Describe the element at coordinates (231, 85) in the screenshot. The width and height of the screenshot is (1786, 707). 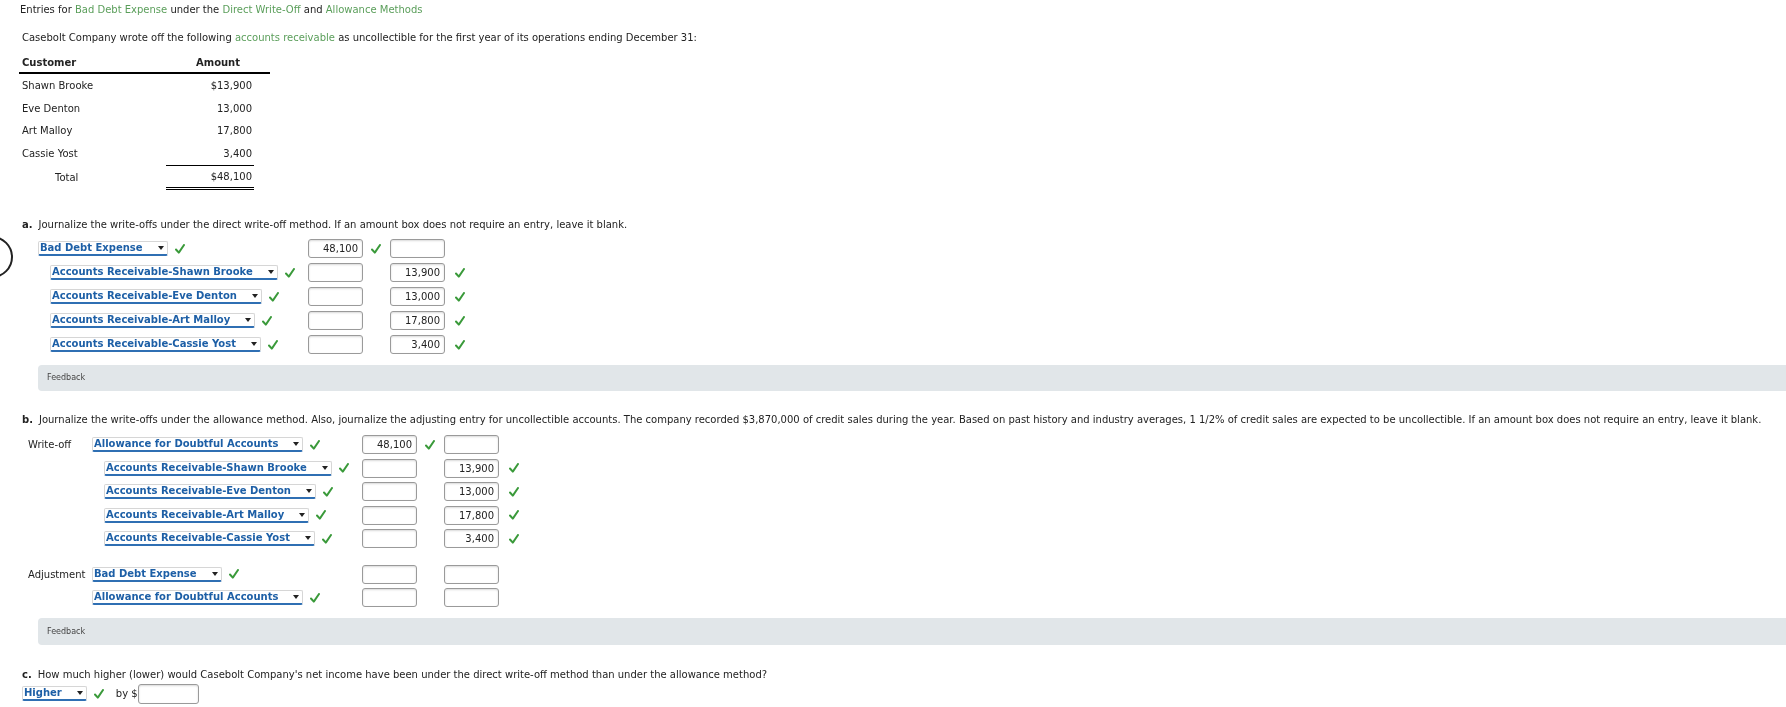
I see `amount-value: $13,900` at that location.